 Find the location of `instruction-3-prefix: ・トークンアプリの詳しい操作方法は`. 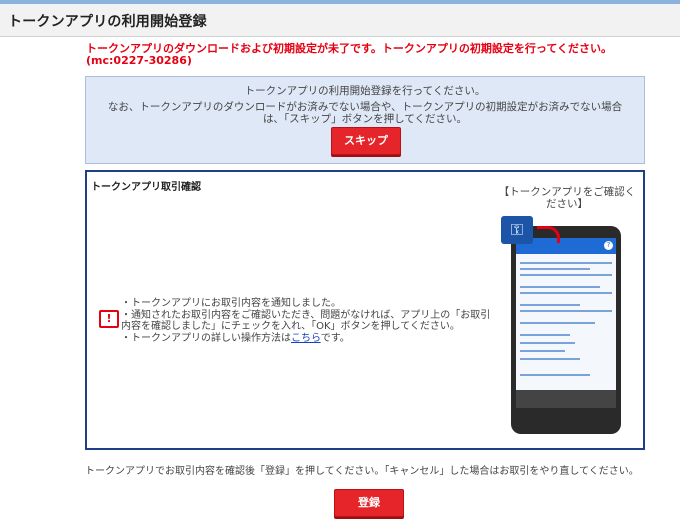

instruction-3-prefix: ・トークンアプリの詳しい操作方法は is located at coordinates (206, 338).